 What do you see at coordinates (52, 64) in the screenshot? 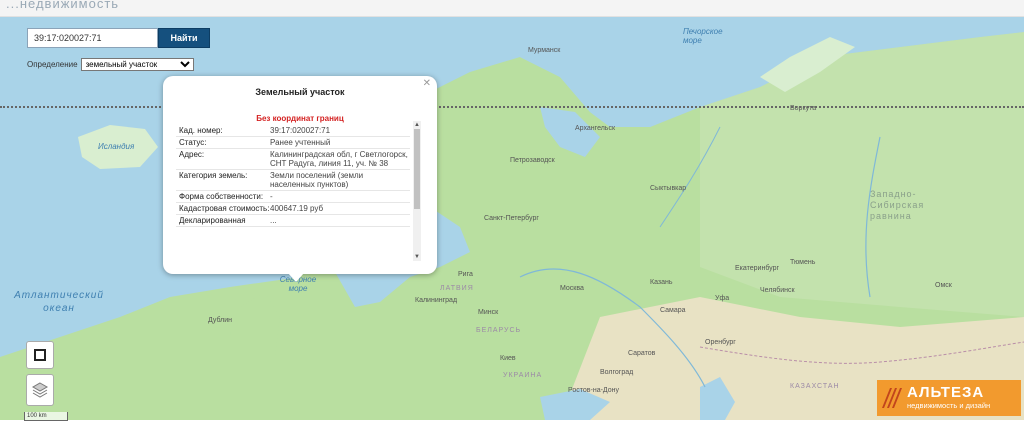
I see `definition-label: Определение` at bounding box center [52, 64].